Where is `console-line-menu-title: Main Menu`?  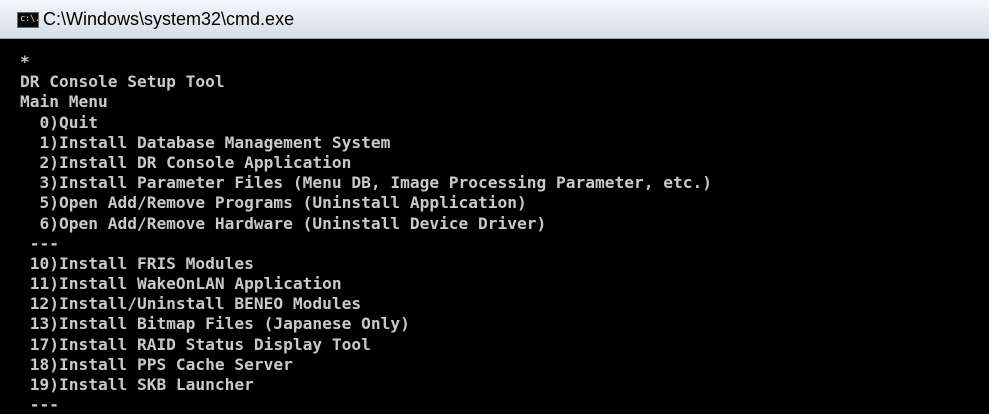
console-line-menu-title: Main Menu is located at coordinates (64, 102).